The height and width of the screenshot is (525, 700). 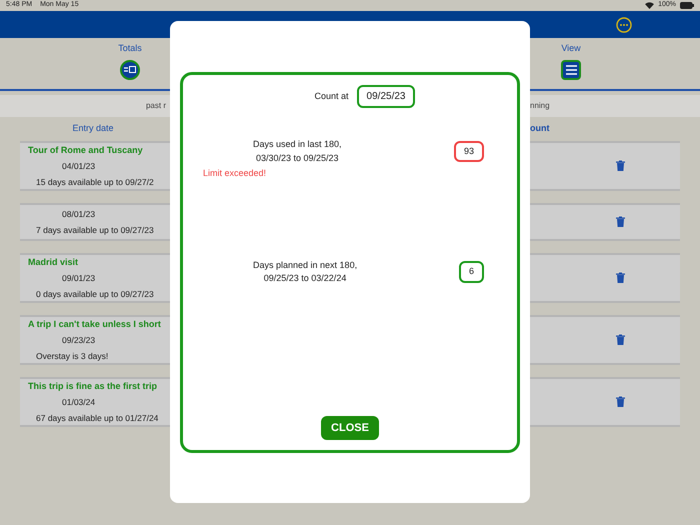 What do you see at coordinates (95, 294) in the screenshot?
I see `availability-text: 0 days available up to 09/27/23` at bounding box center [95, 294].